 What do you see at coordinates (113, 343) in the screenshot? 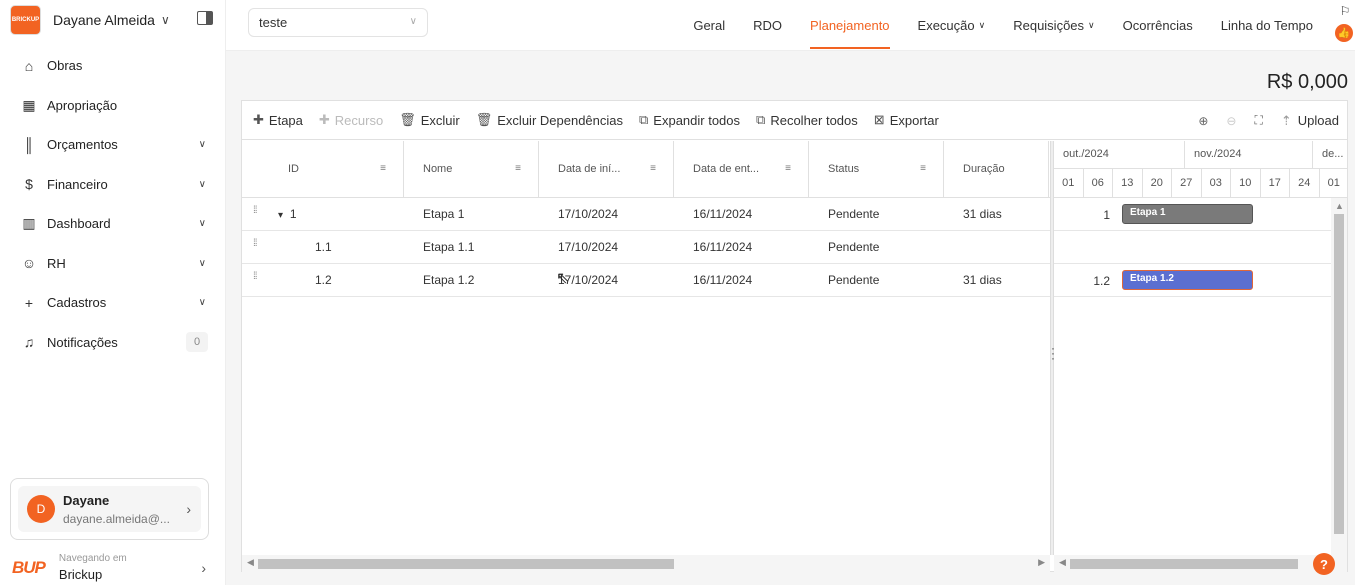
I see `sidebar-item-notificacoes: ♫ Notificações 0` at bounding box center [113, 343].